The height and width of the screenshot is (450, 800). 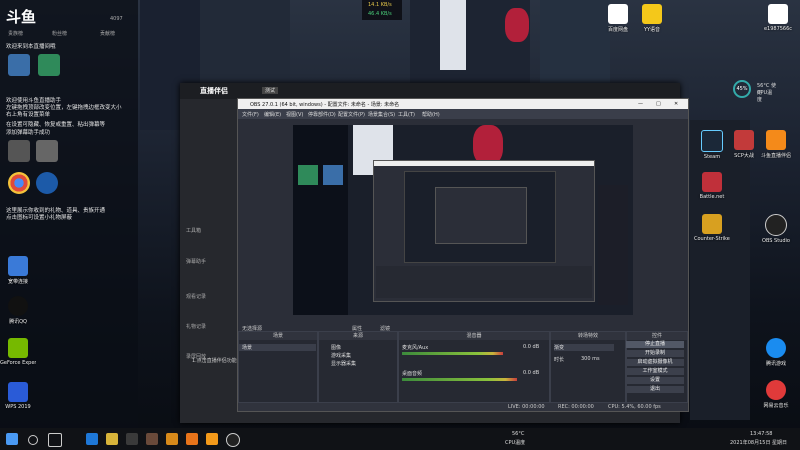 I want to click on douyu-logo: 斗鱼, so click(x=21, y=17).